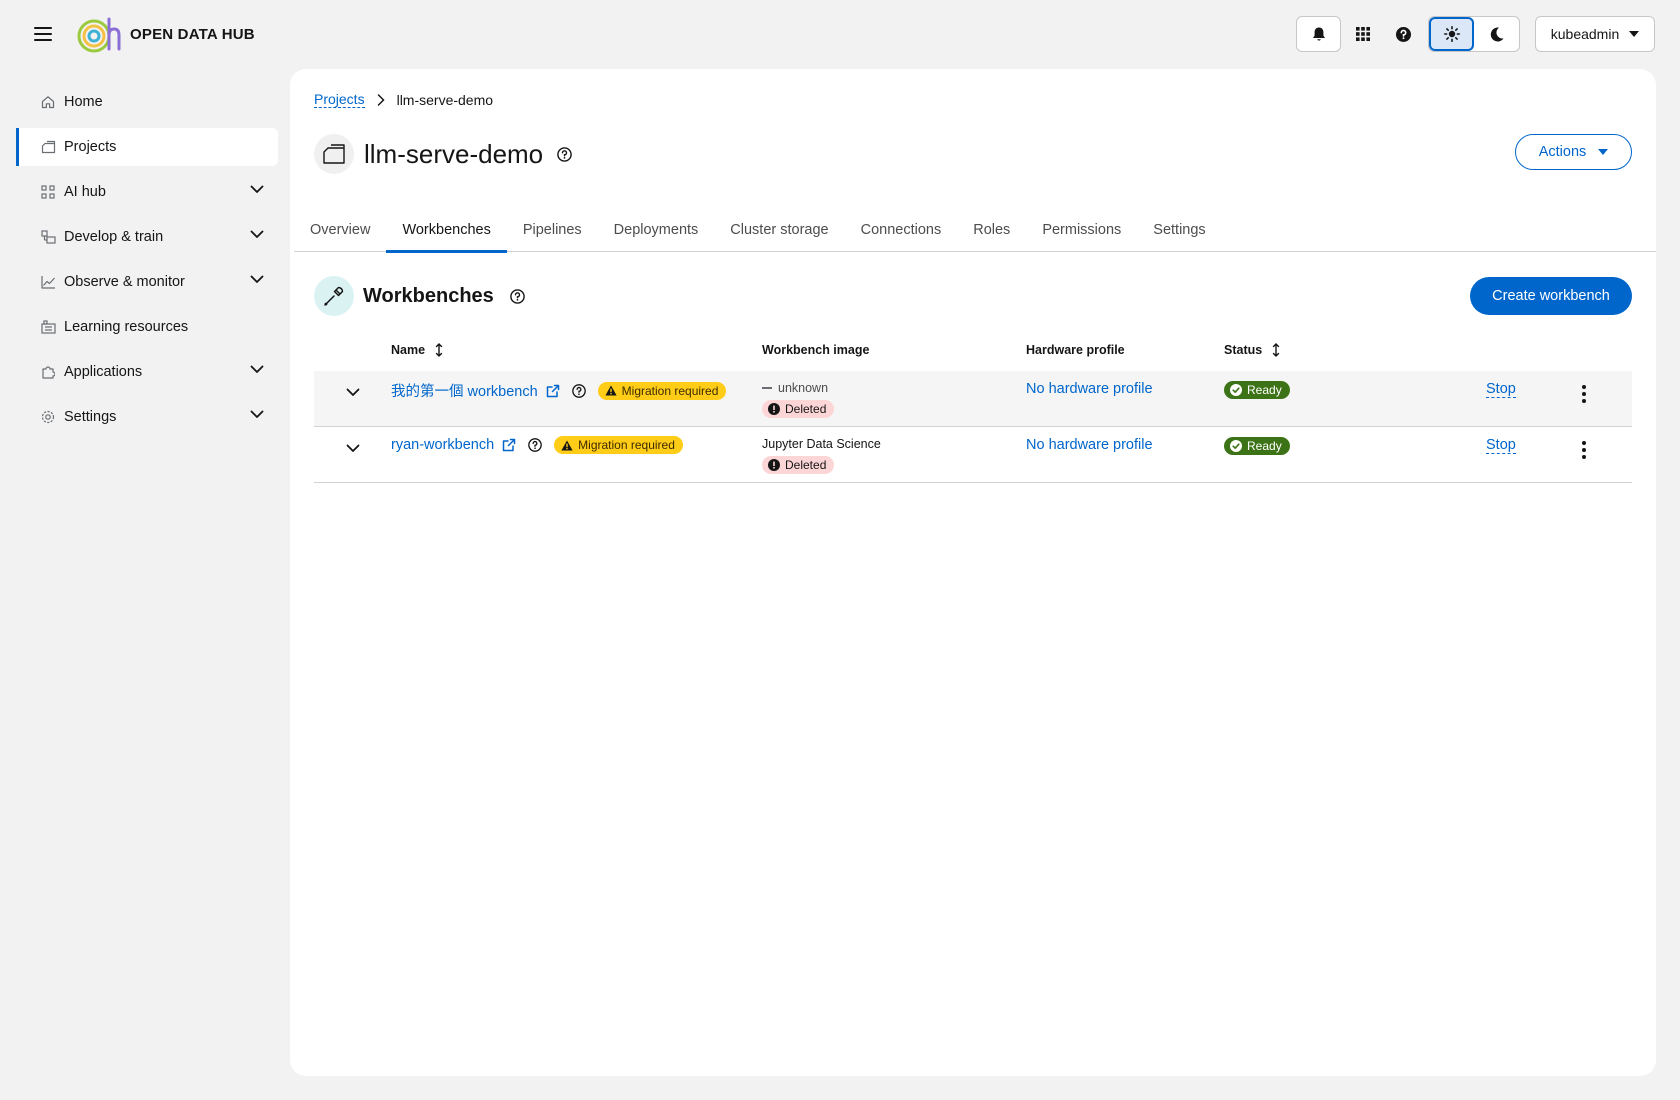 The width and height of the screenshot is (1680, 1100). I want to click on tab-permissions: Permissions, so click(1081, 229).